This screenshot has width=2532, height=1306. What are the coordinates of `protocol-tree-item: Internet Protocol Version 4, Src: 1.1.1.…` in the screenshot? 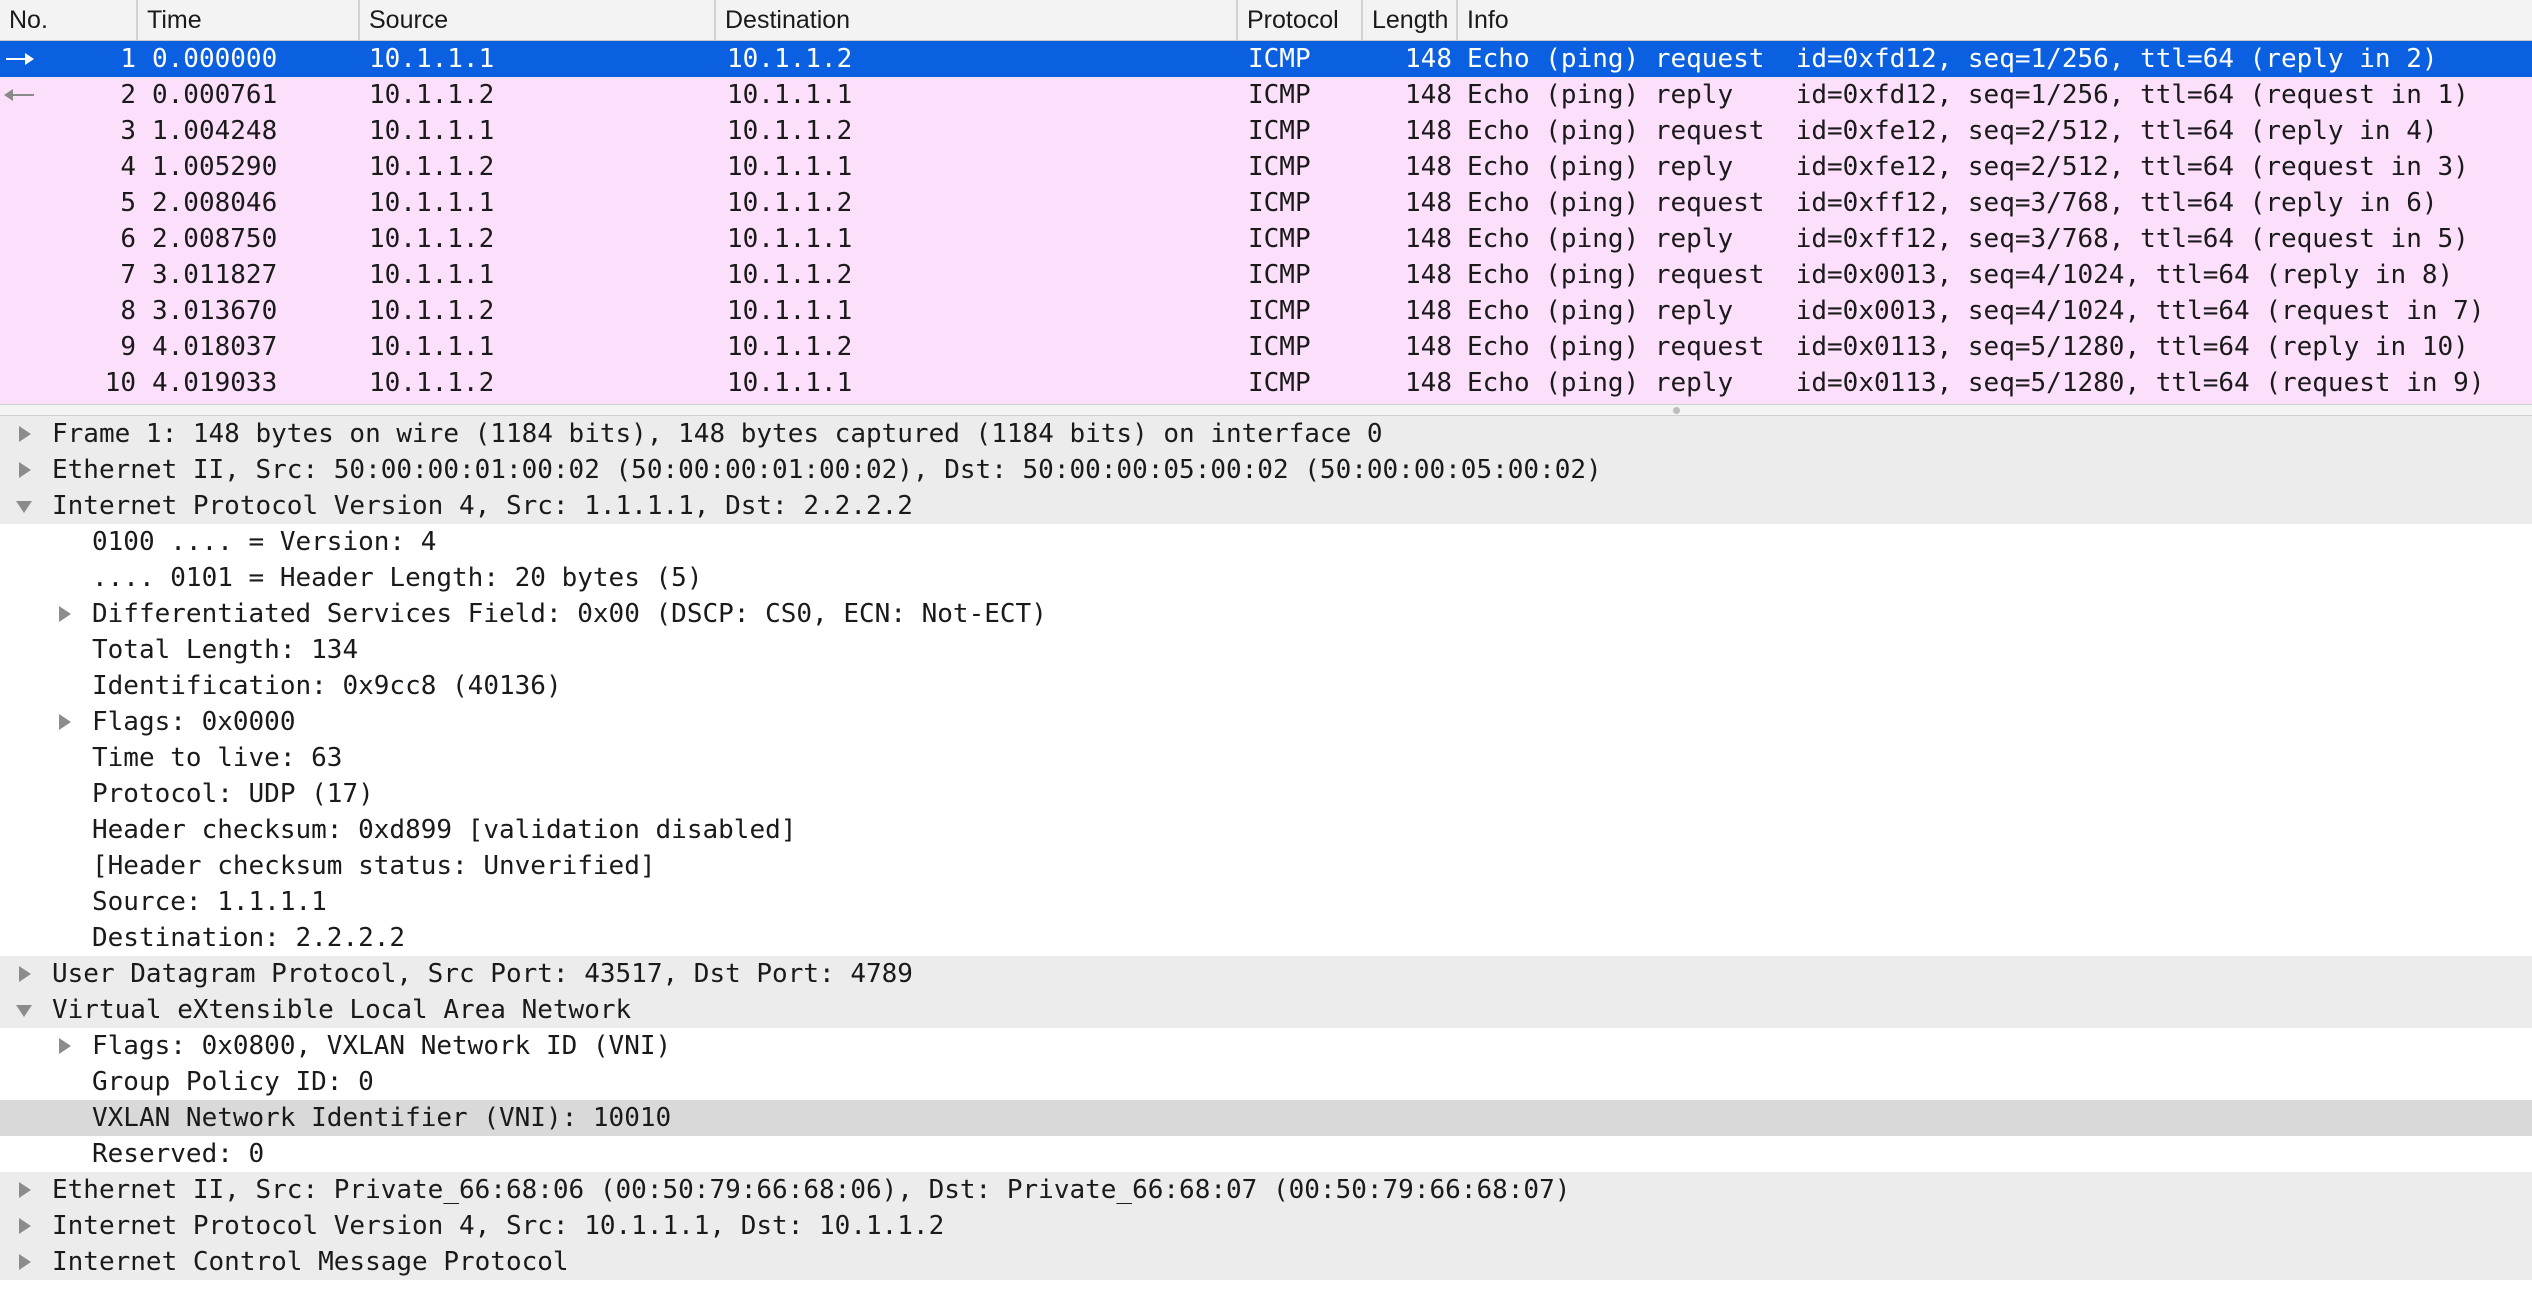 It's located at (1266, 506).